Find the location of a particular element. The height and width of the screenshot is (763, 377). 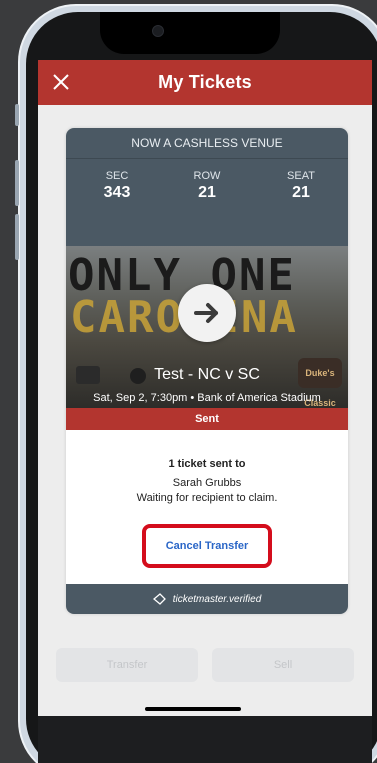

sell-button: Sell is located at coordinates (283, 665).